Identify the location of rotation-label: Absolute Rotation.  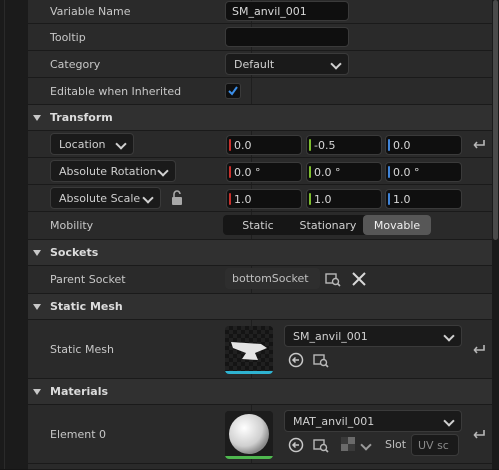
(108, 171).